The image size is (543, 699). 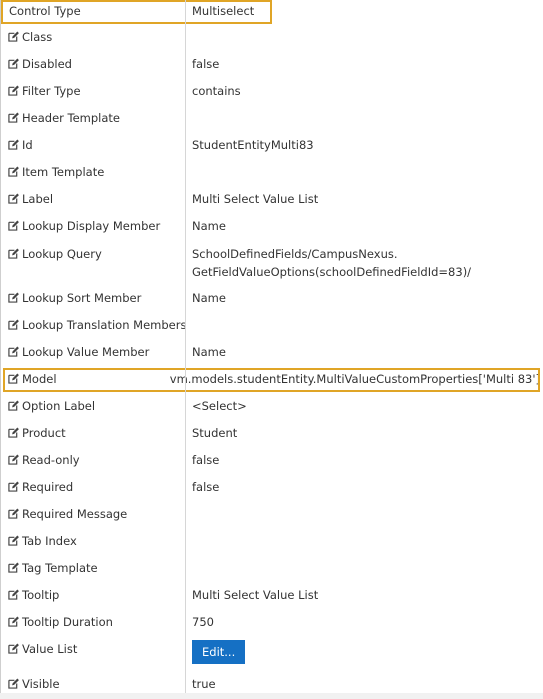 I want to click on property-label: Tooltip, so click(x=41, y=595).